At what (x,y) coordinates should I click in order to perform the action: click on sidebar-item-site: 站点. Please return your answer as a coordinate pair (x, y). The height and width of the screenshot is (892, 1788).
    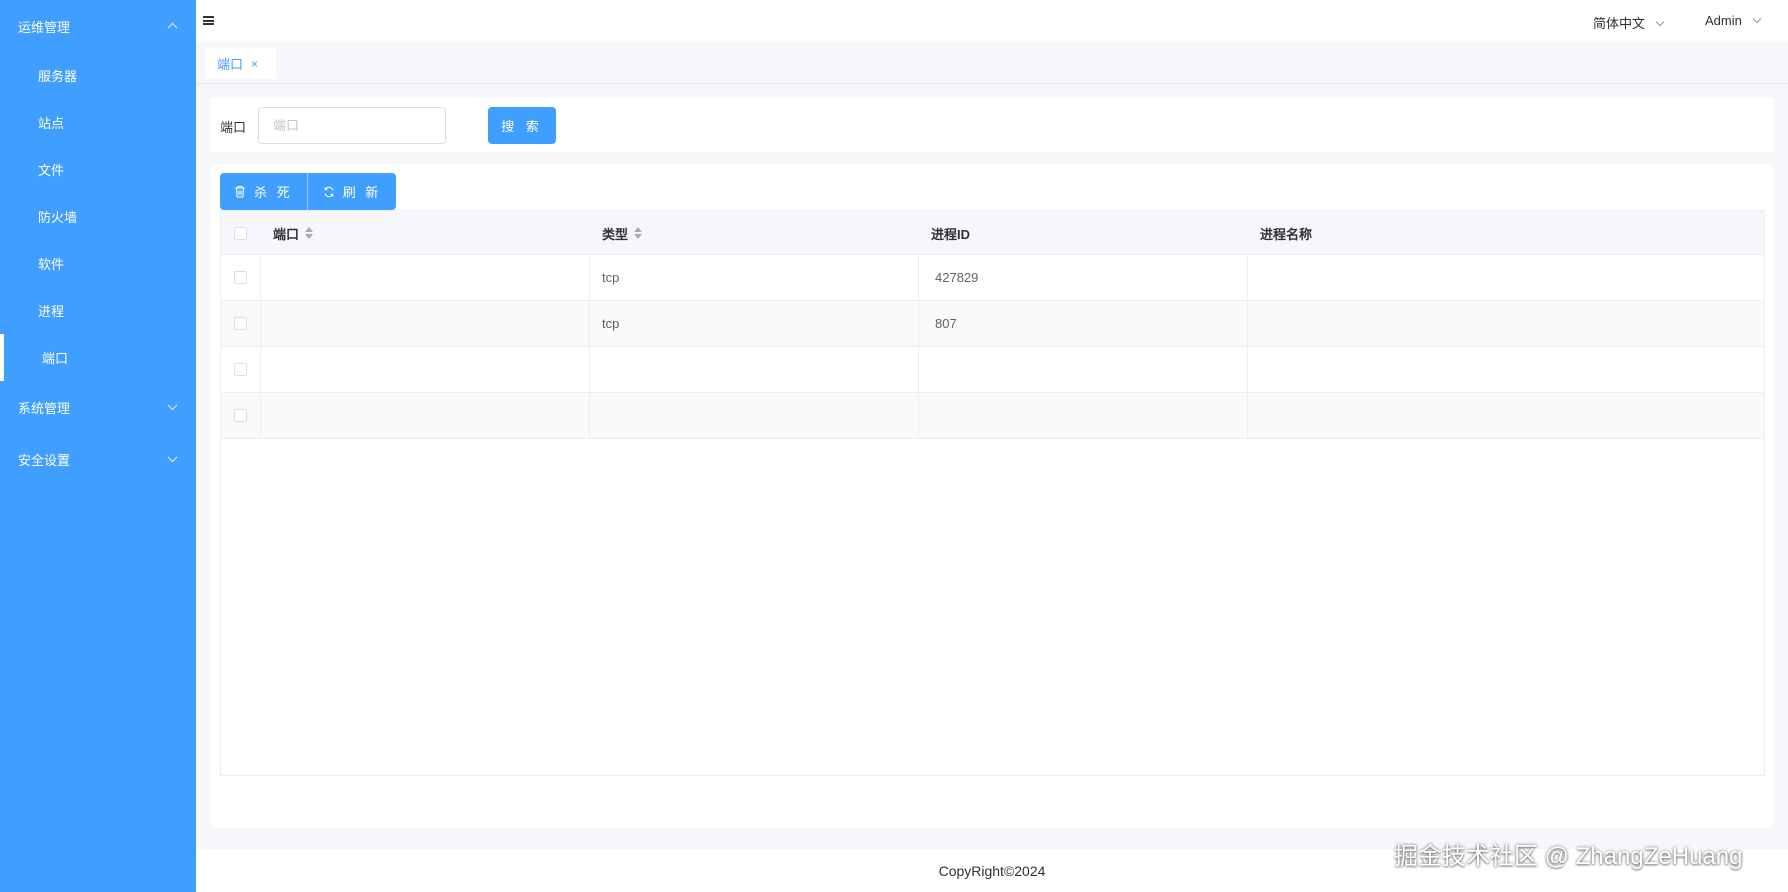
    Looking at the image, I should click on (98, 122).